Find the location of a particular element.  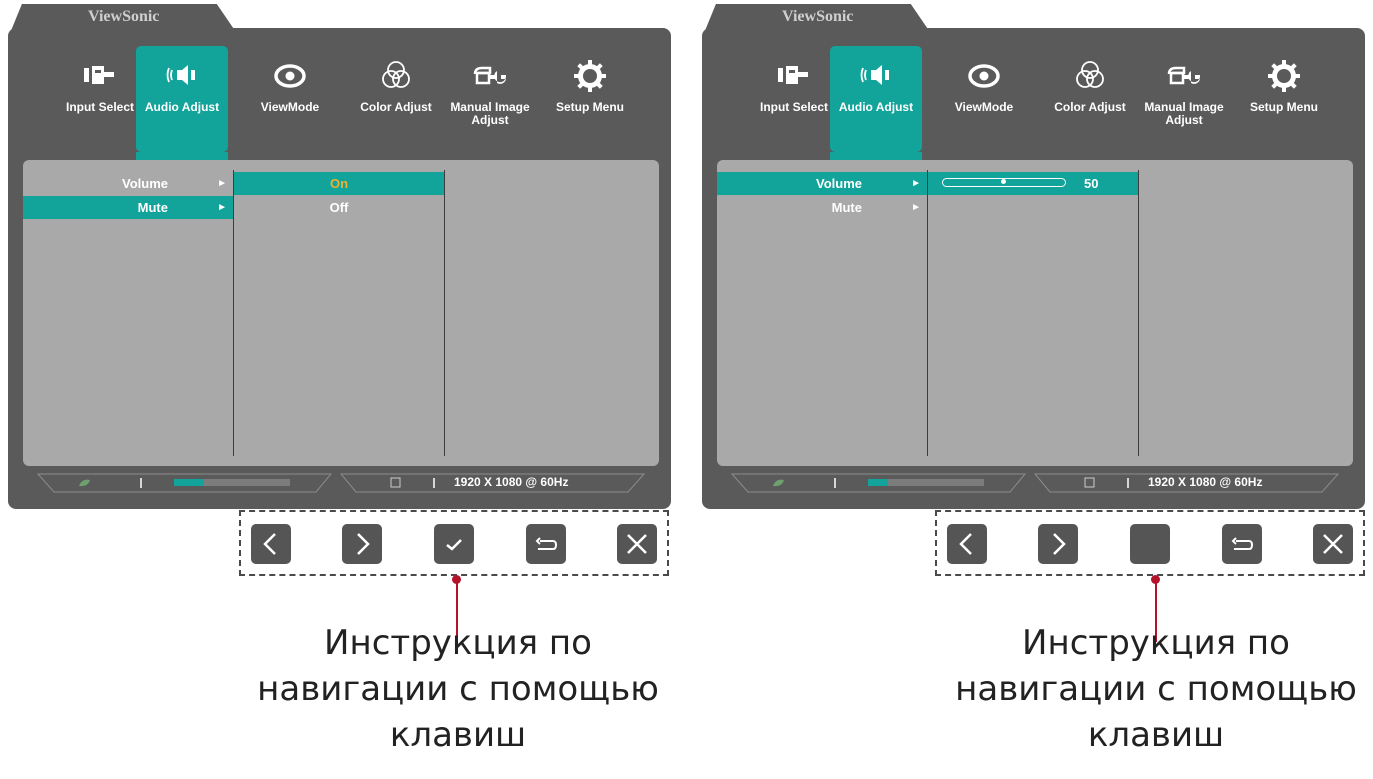

option-on: On is located at coordinates (339, 183).